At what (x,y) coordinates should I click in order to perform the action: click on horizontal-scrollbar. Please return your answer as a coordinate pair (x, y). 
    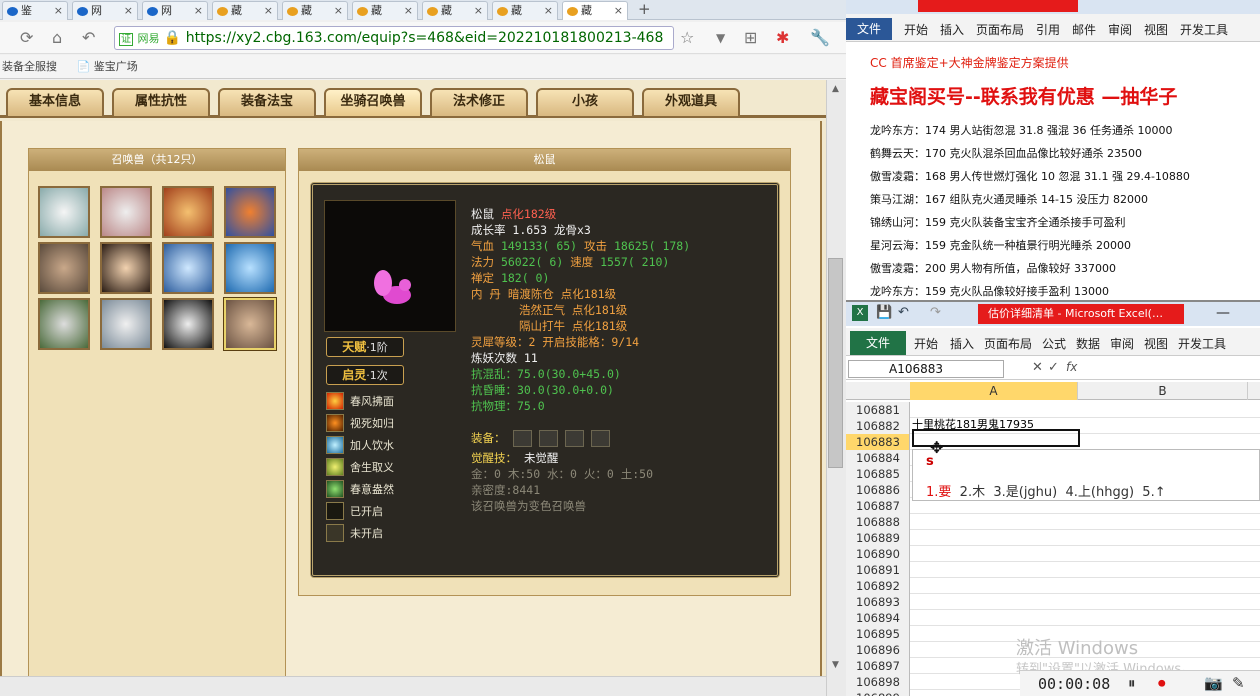
    Looking at the image, I should click on (413, 686).